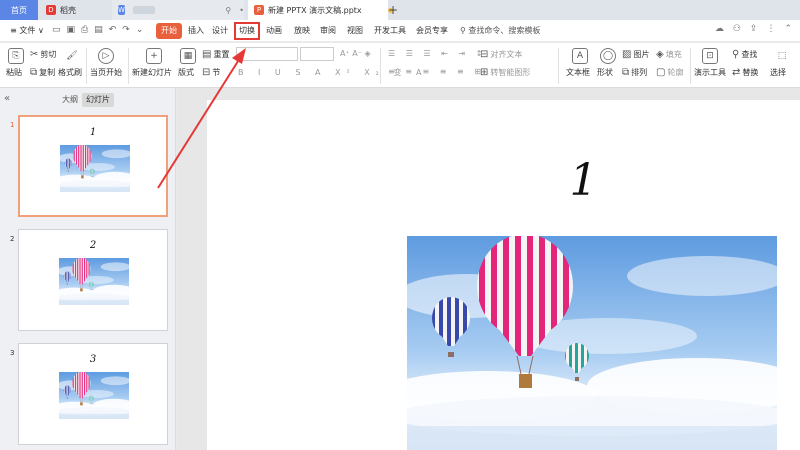  I want to click on smartart-label: 转智能图形, so click(510, 72).